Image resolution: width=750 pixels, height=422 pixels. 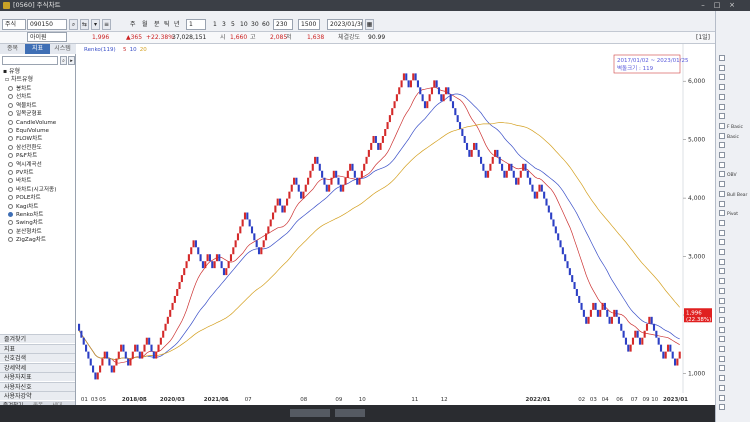 What do you see at coordinates (233, 25) in the screenshot?
I see `interval-5: 5` at bounding box center [233, 25].